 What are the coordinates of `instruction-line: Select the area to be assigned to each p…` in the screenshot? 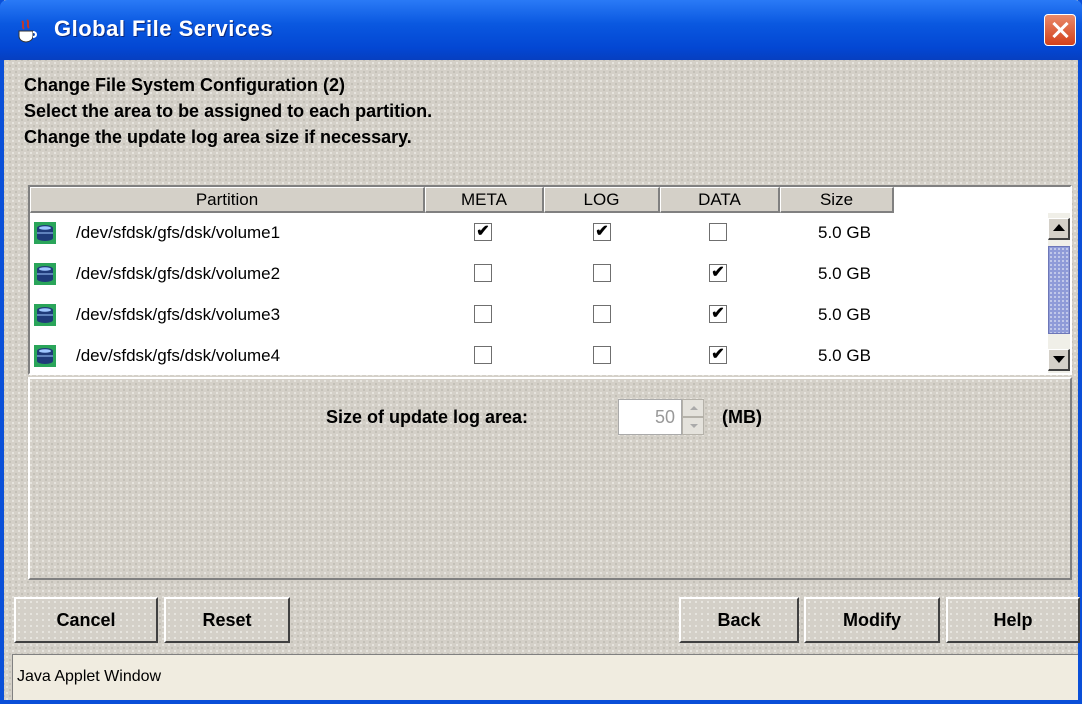 It's located at (228, 111).